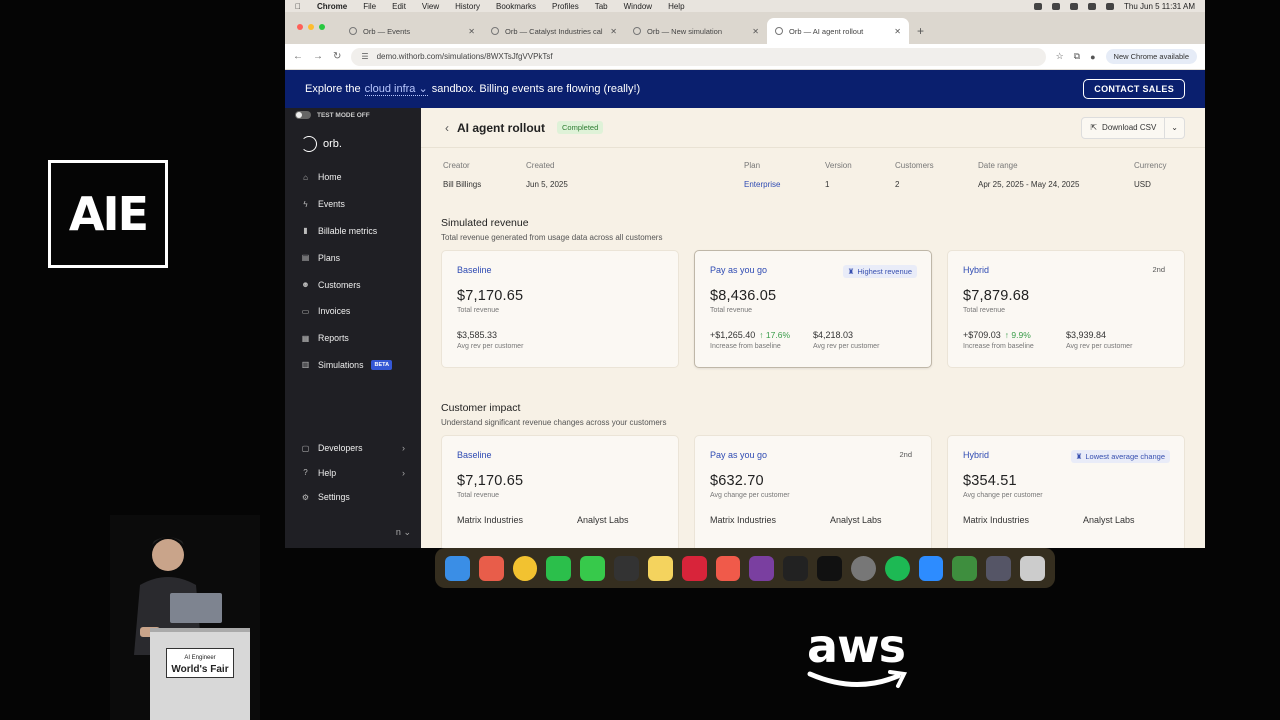  Describe the element at coordinates (390, 89) in the screenshot. I see `sandbox-selector-label: cloud infra` at that location.